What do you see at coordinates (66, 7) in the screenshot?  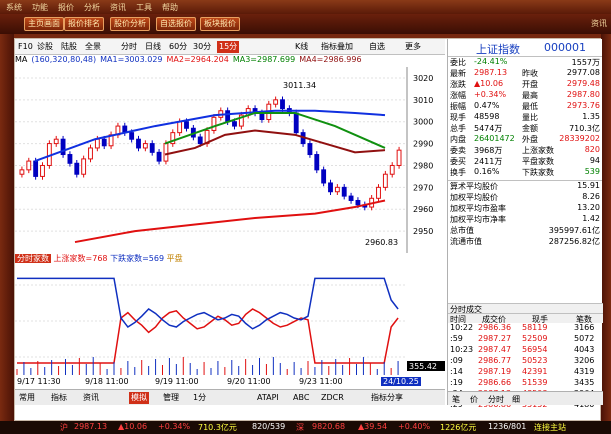 I see `menu-quote: 报价` at bounding box center [66, 7].